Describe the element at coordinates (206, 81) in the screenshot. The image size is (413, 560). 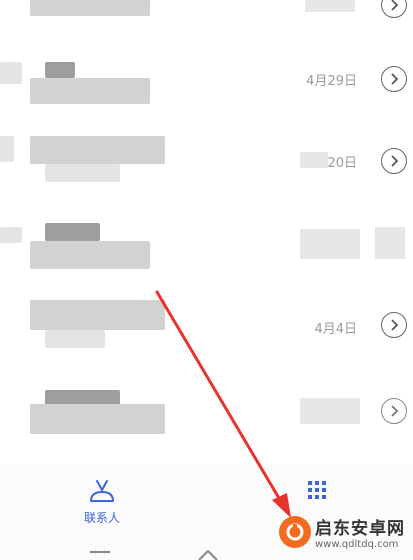
I see `call-log-row: 4月29日` at that location.